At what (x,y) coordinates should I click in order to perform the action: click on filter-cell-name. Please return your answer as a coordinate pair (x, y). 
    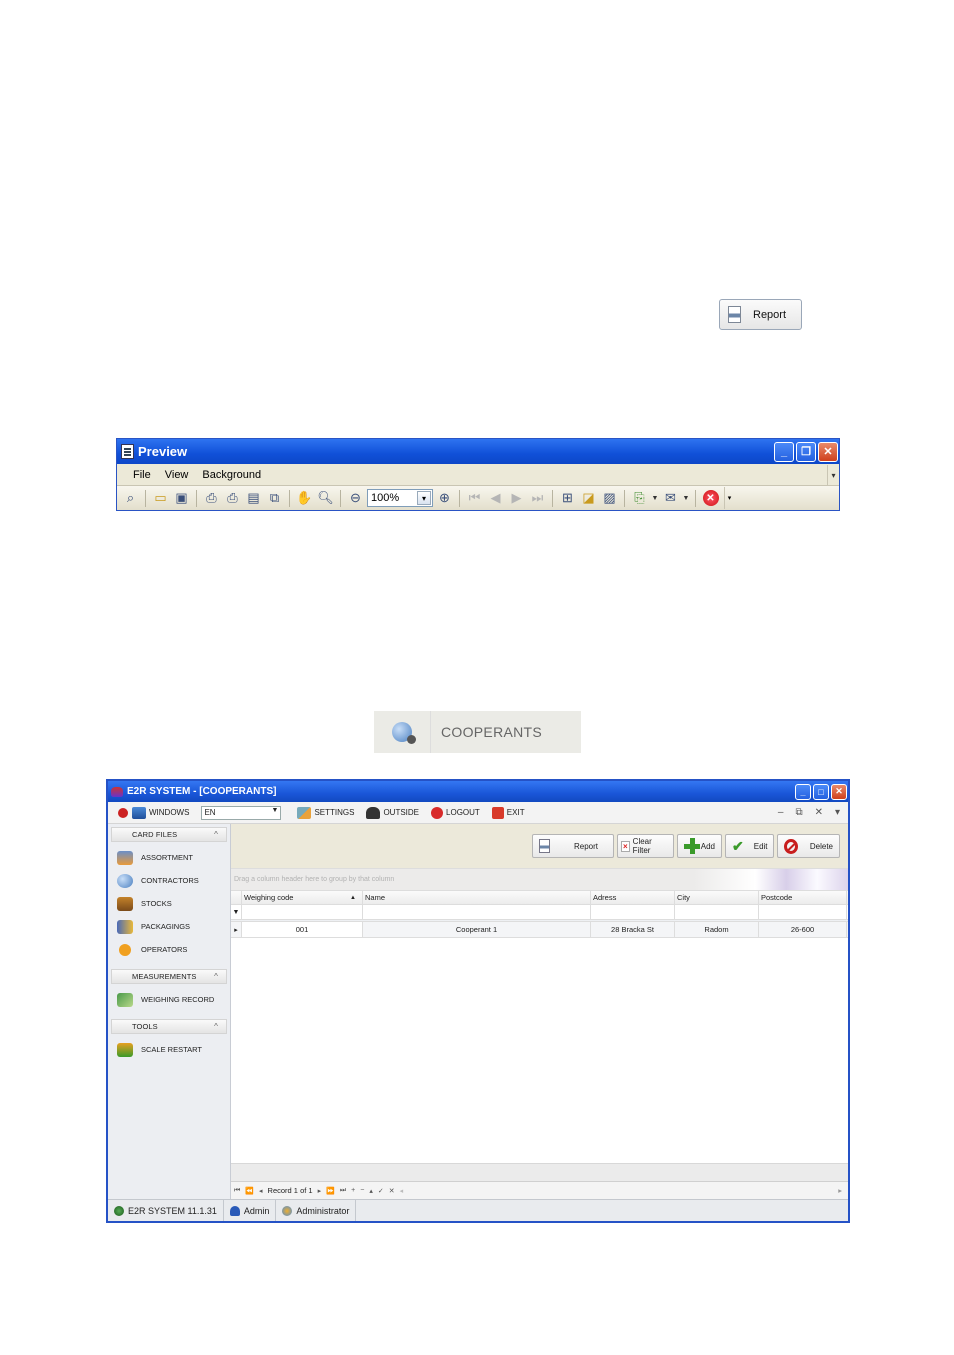
    Looking at the image, I should click on (477, 912).